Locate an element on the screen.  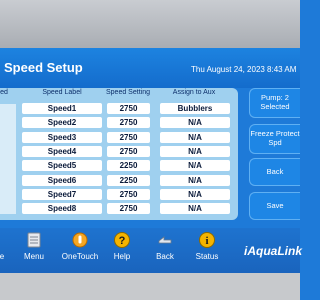
help-icon: ? is located at coordinates (122, 240).